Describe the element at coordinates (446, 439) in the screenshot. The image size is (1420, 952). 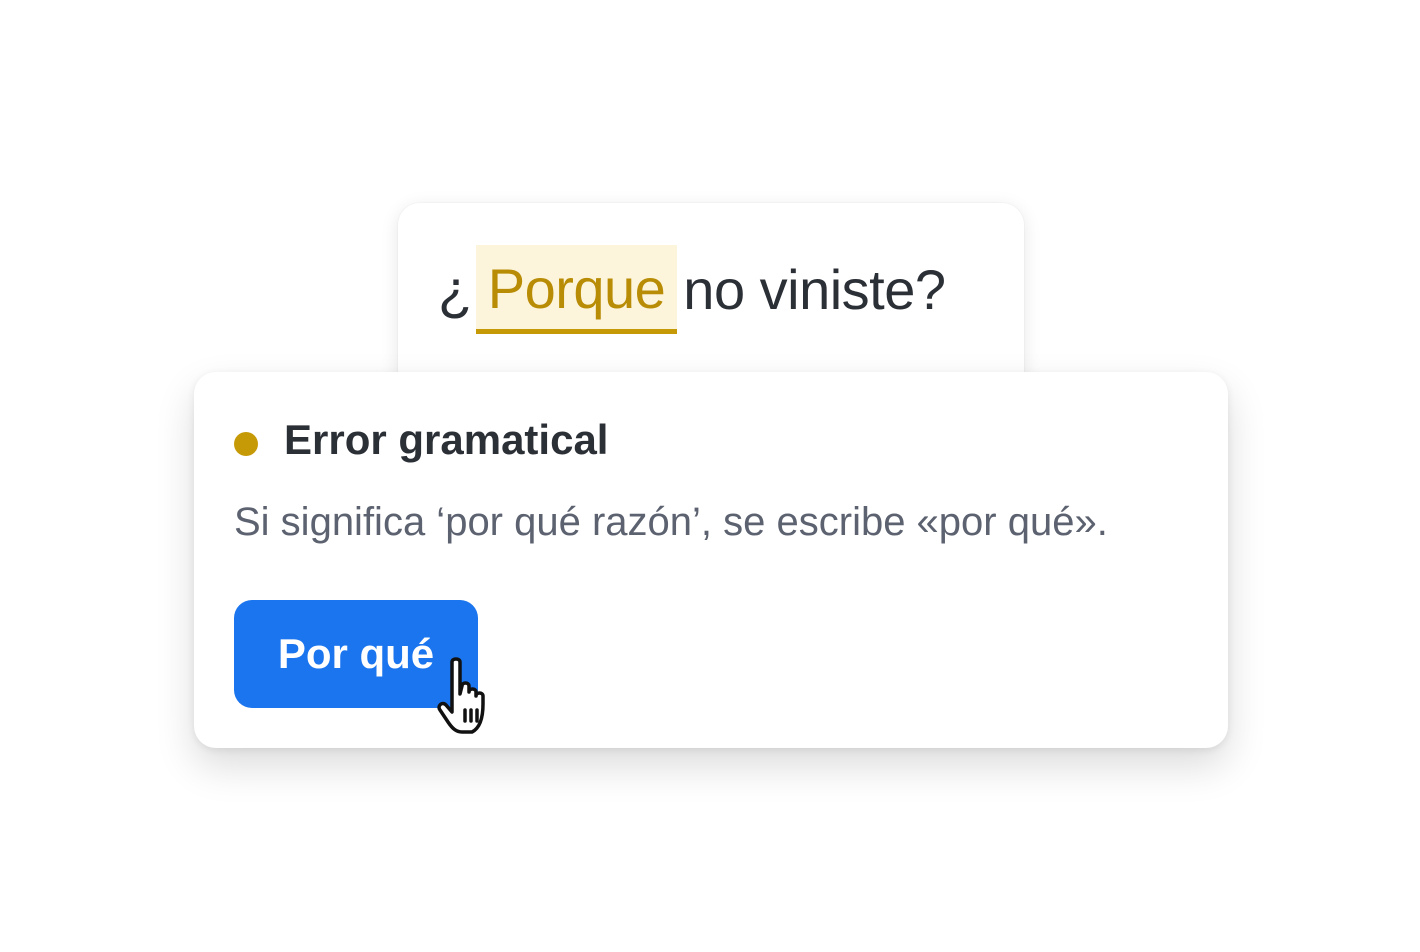
I see `suggestion-title: Error gramatical` at that location.